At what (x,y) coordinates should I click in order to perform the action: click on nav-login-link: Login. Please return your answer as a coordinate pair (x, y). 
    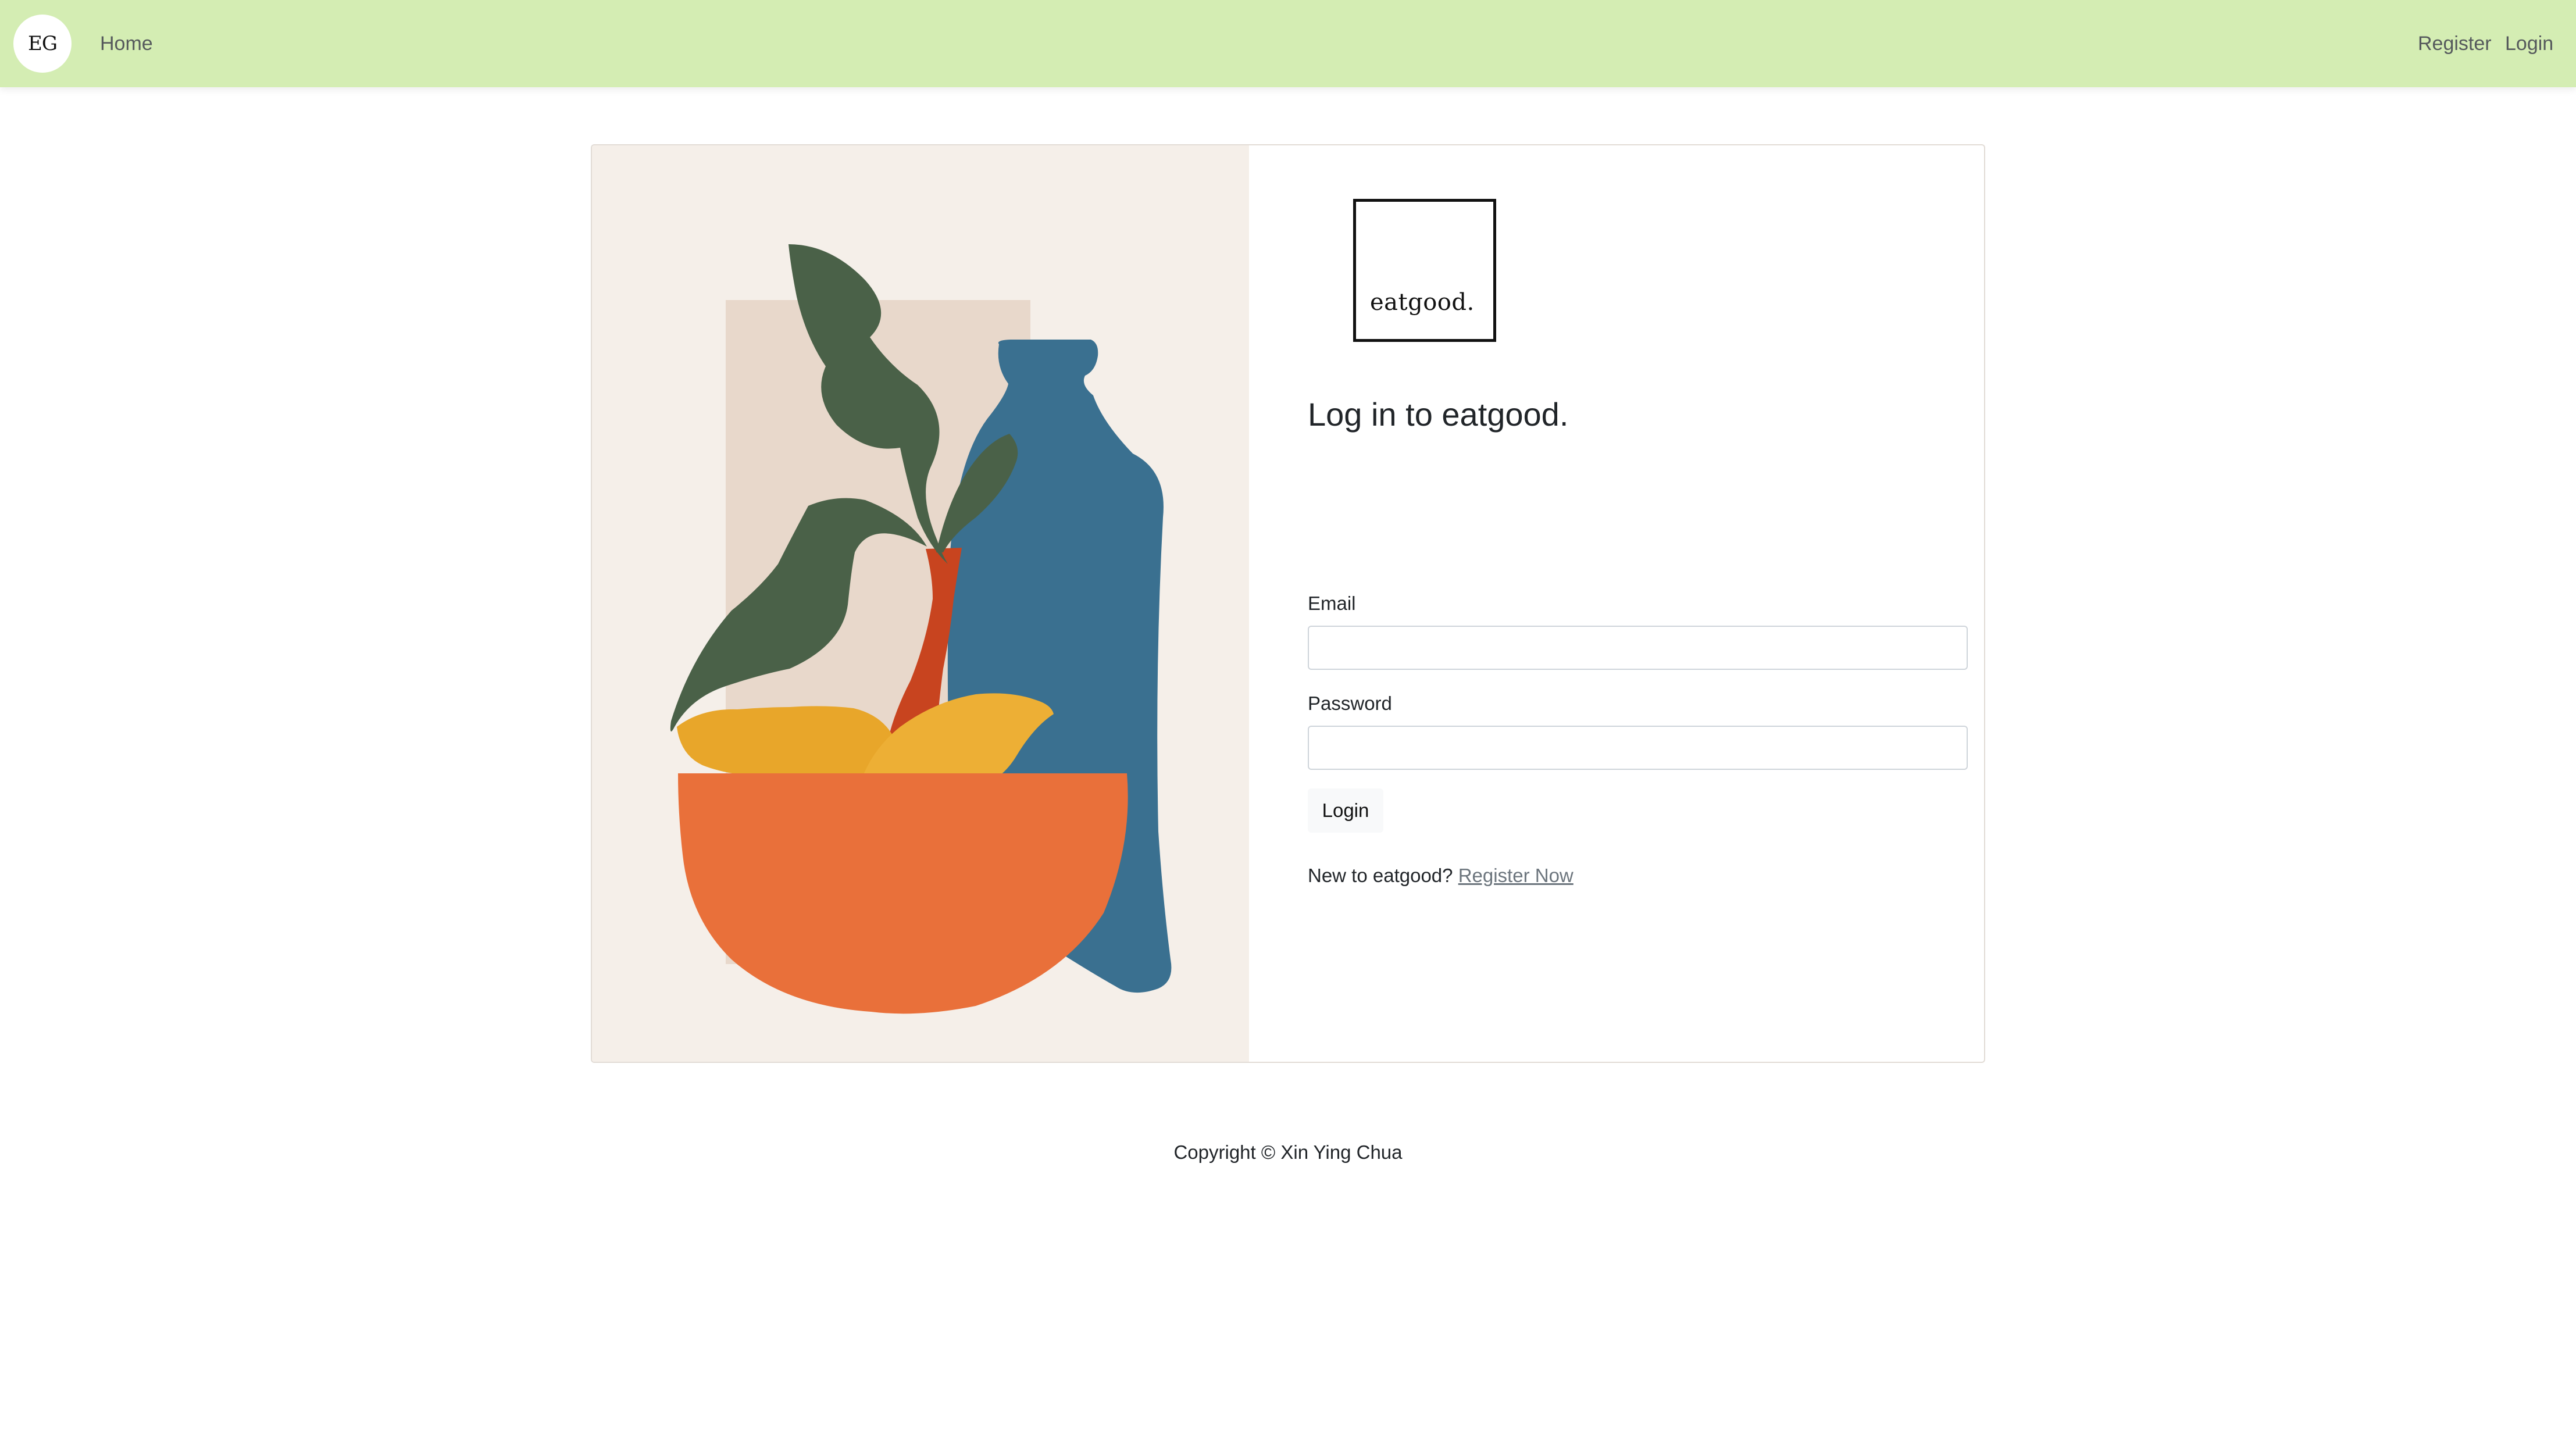
    Looking at the image, I should click on (2529, 44).